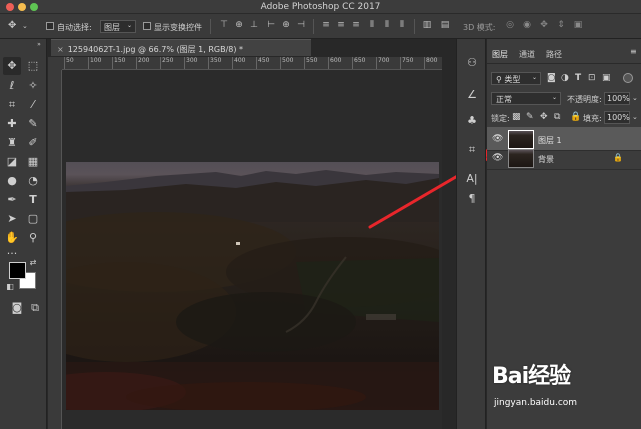 This screenshot has height=429, width=641. Describe the element at coordinates (617, 117) in the screenshot. I see `fill-input: 100%` at that location.